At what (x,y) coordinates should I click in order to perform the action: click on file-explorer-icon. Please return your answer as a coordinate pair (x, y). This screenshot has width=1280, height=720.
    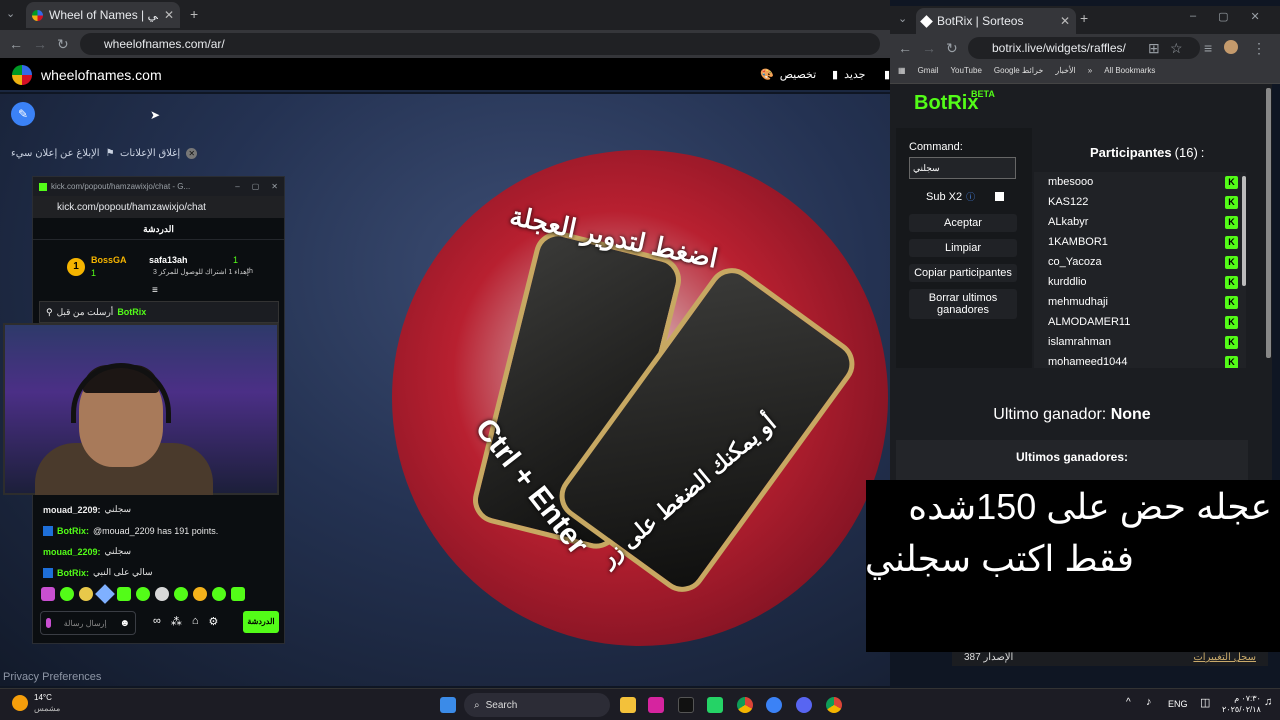
    Looking at the image, I should click on (628, 705).